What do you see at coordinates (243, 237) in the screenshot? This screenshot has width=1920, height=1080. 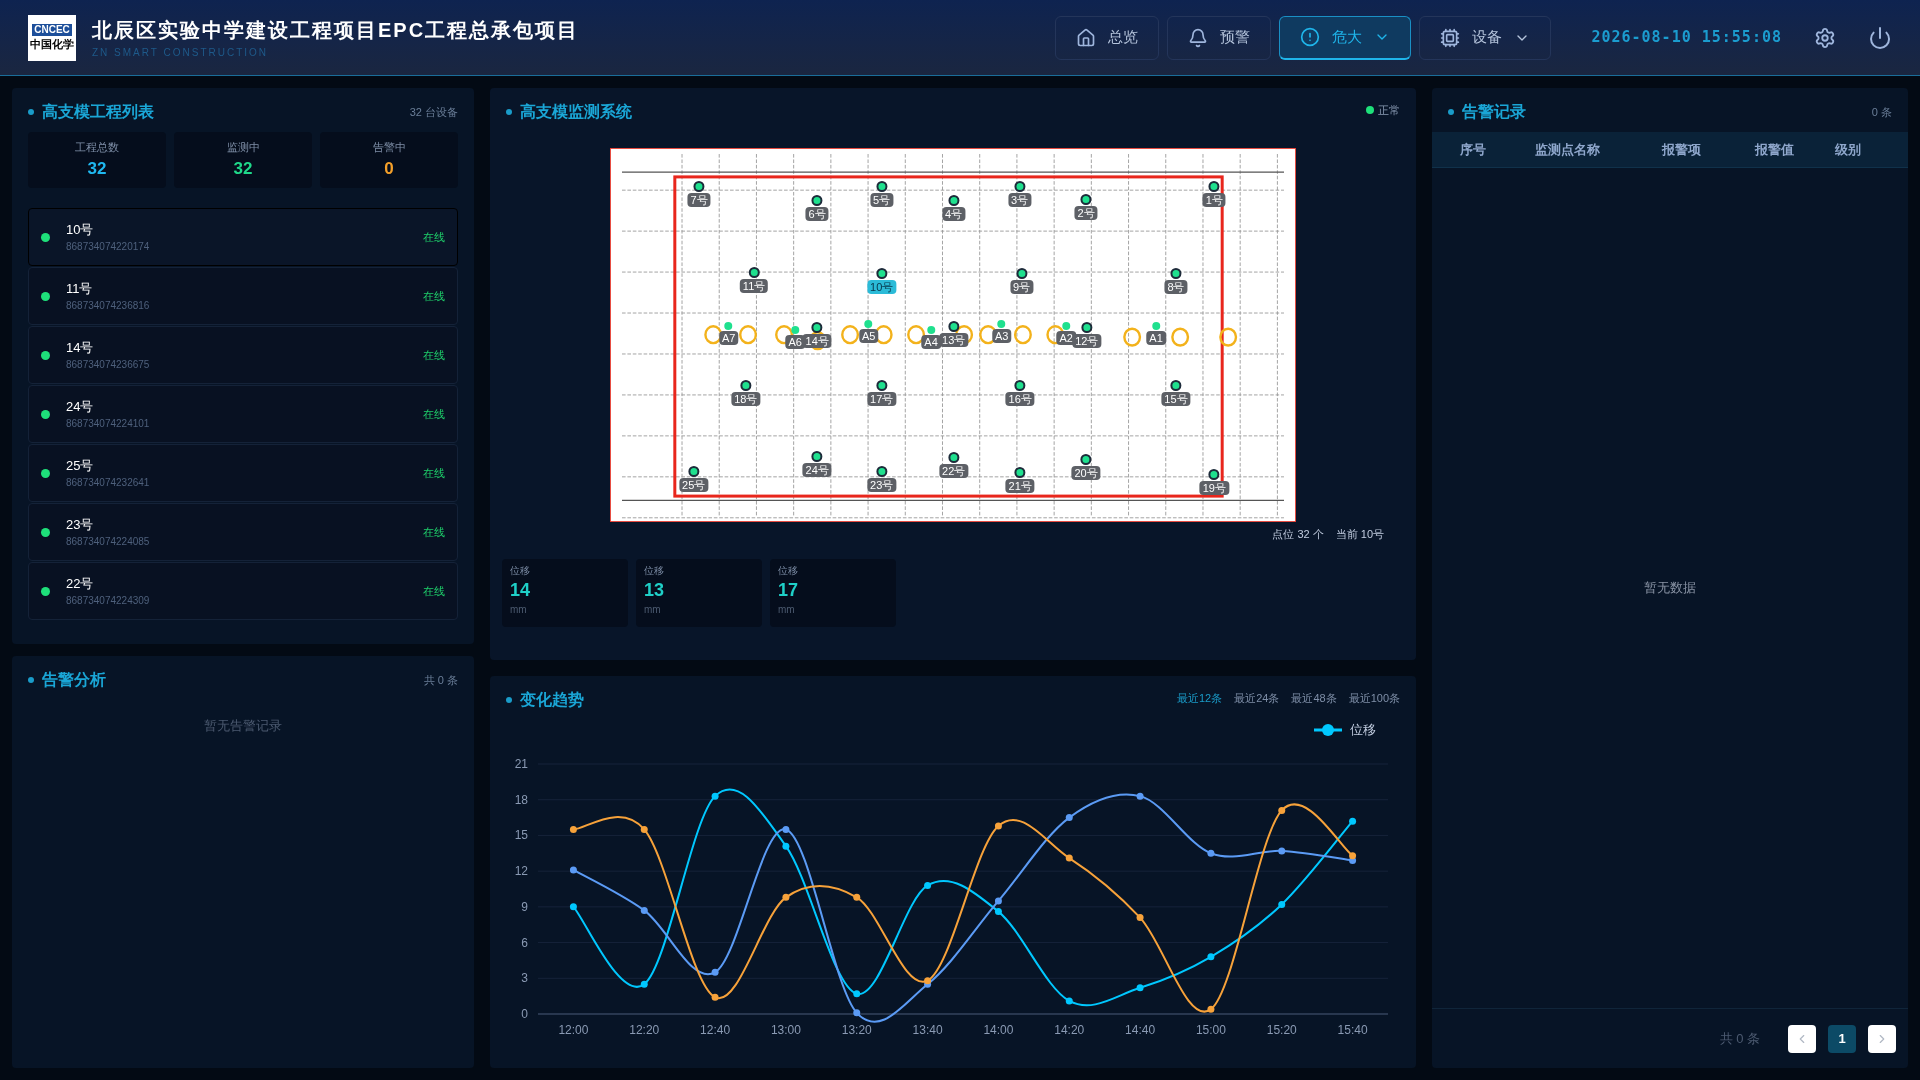 I see `device-row: 10号 868734074220174 在线` at bounding box center [243, 237].